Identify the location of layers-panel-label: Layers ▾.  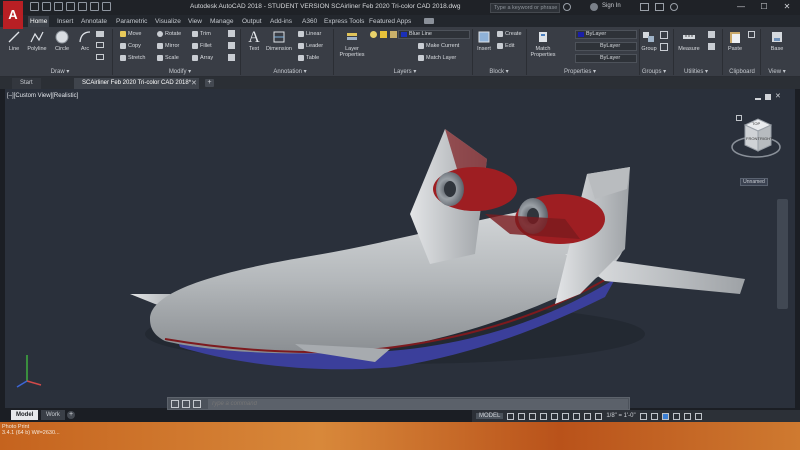
(405, 72).